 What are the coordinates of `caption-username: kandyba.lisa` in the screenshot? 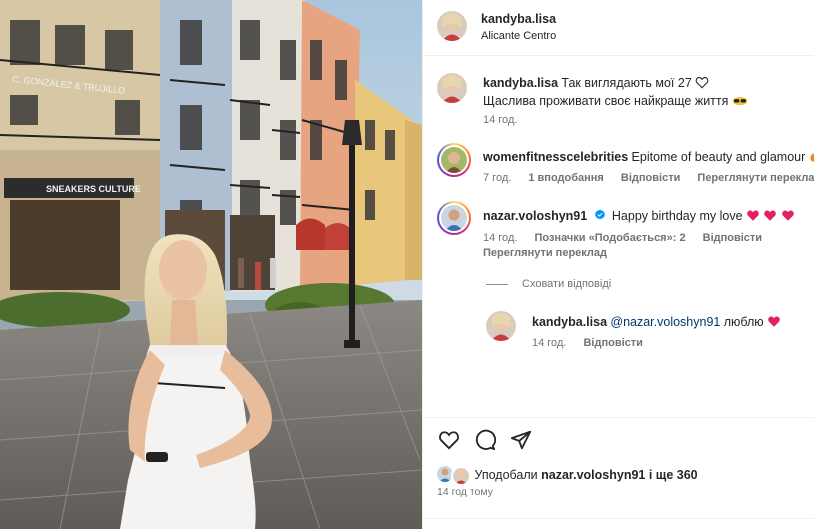 It's located at (520, 83).